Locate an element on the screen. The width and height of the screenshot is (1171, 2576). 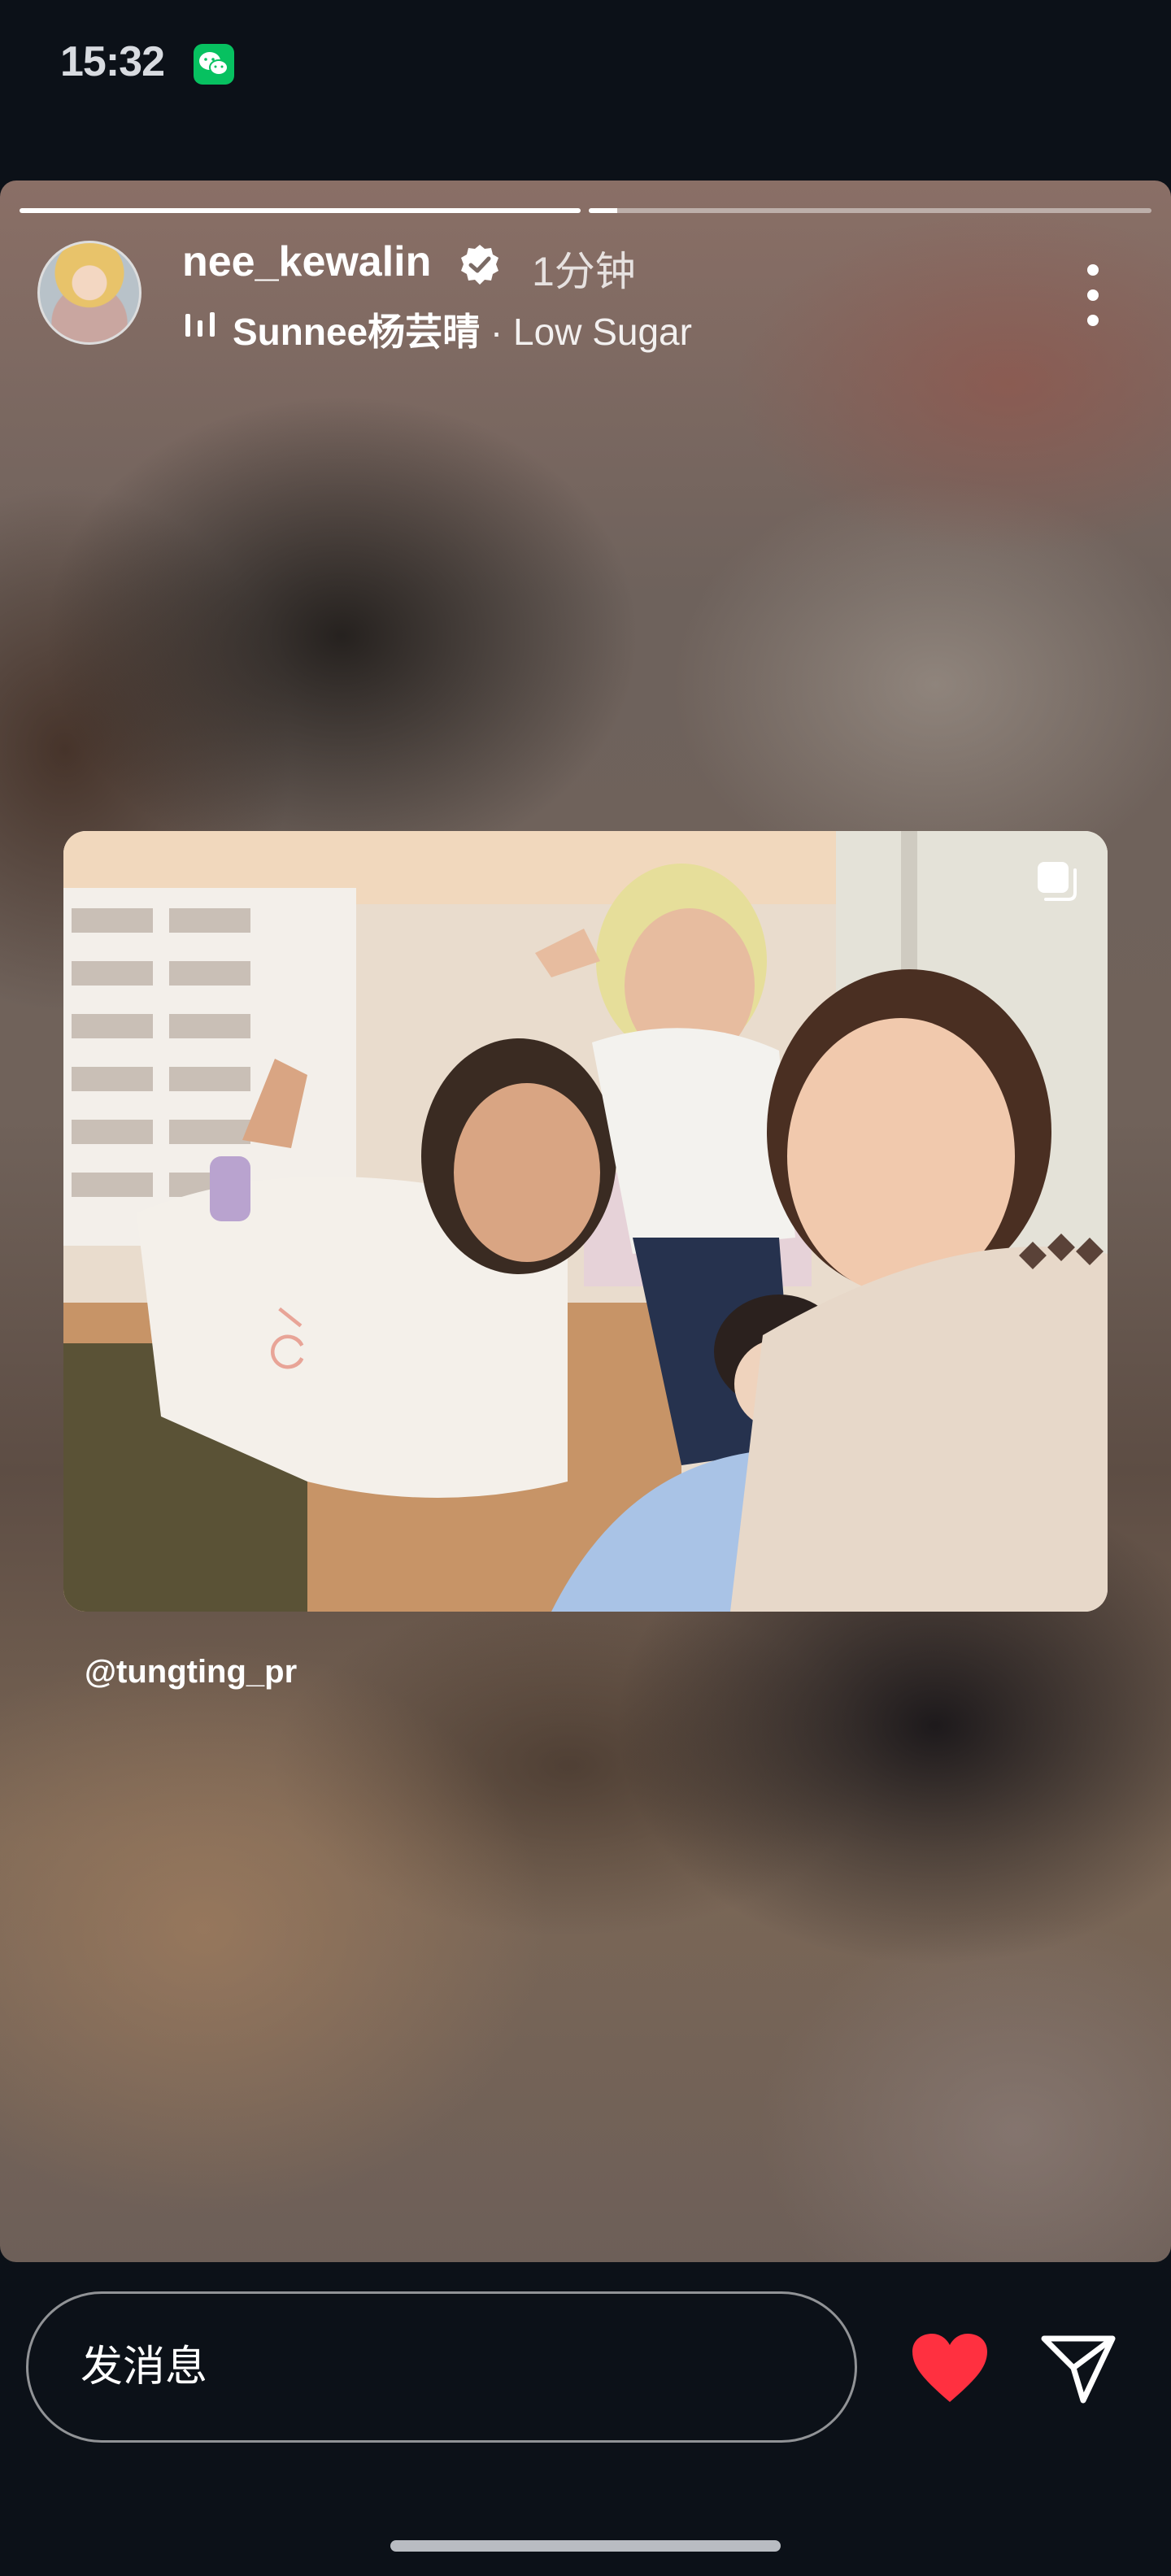
message-input is located at coordinates (441, 2367).